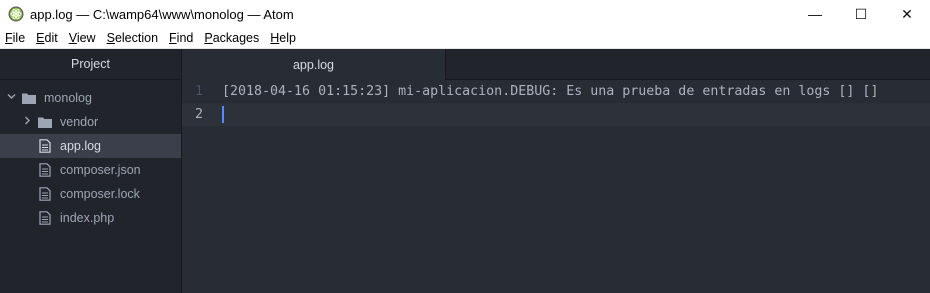 This screenshot has width=930, height=293. What do you see at coordinates (11, 98) in the screenshot?
I see `chevron-down-icon` at bounding box center [11, 98].